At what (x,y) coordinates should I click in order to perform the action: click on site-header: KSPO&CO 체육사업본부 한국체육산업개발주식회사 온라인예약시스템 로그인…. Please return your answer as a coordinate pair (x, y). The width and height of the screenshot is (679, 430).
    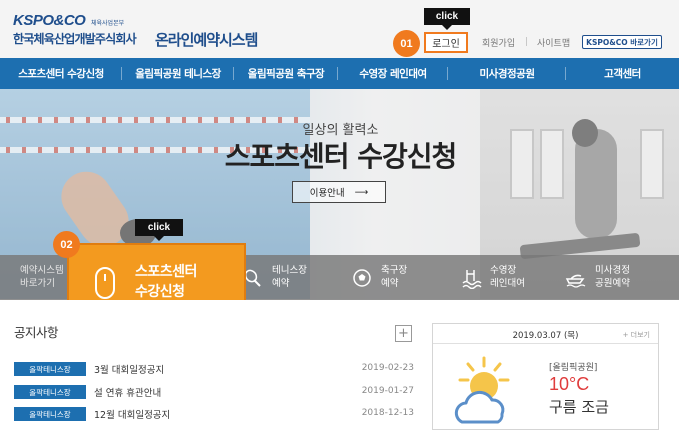
    Looking at the image, I should click on (339, 29).